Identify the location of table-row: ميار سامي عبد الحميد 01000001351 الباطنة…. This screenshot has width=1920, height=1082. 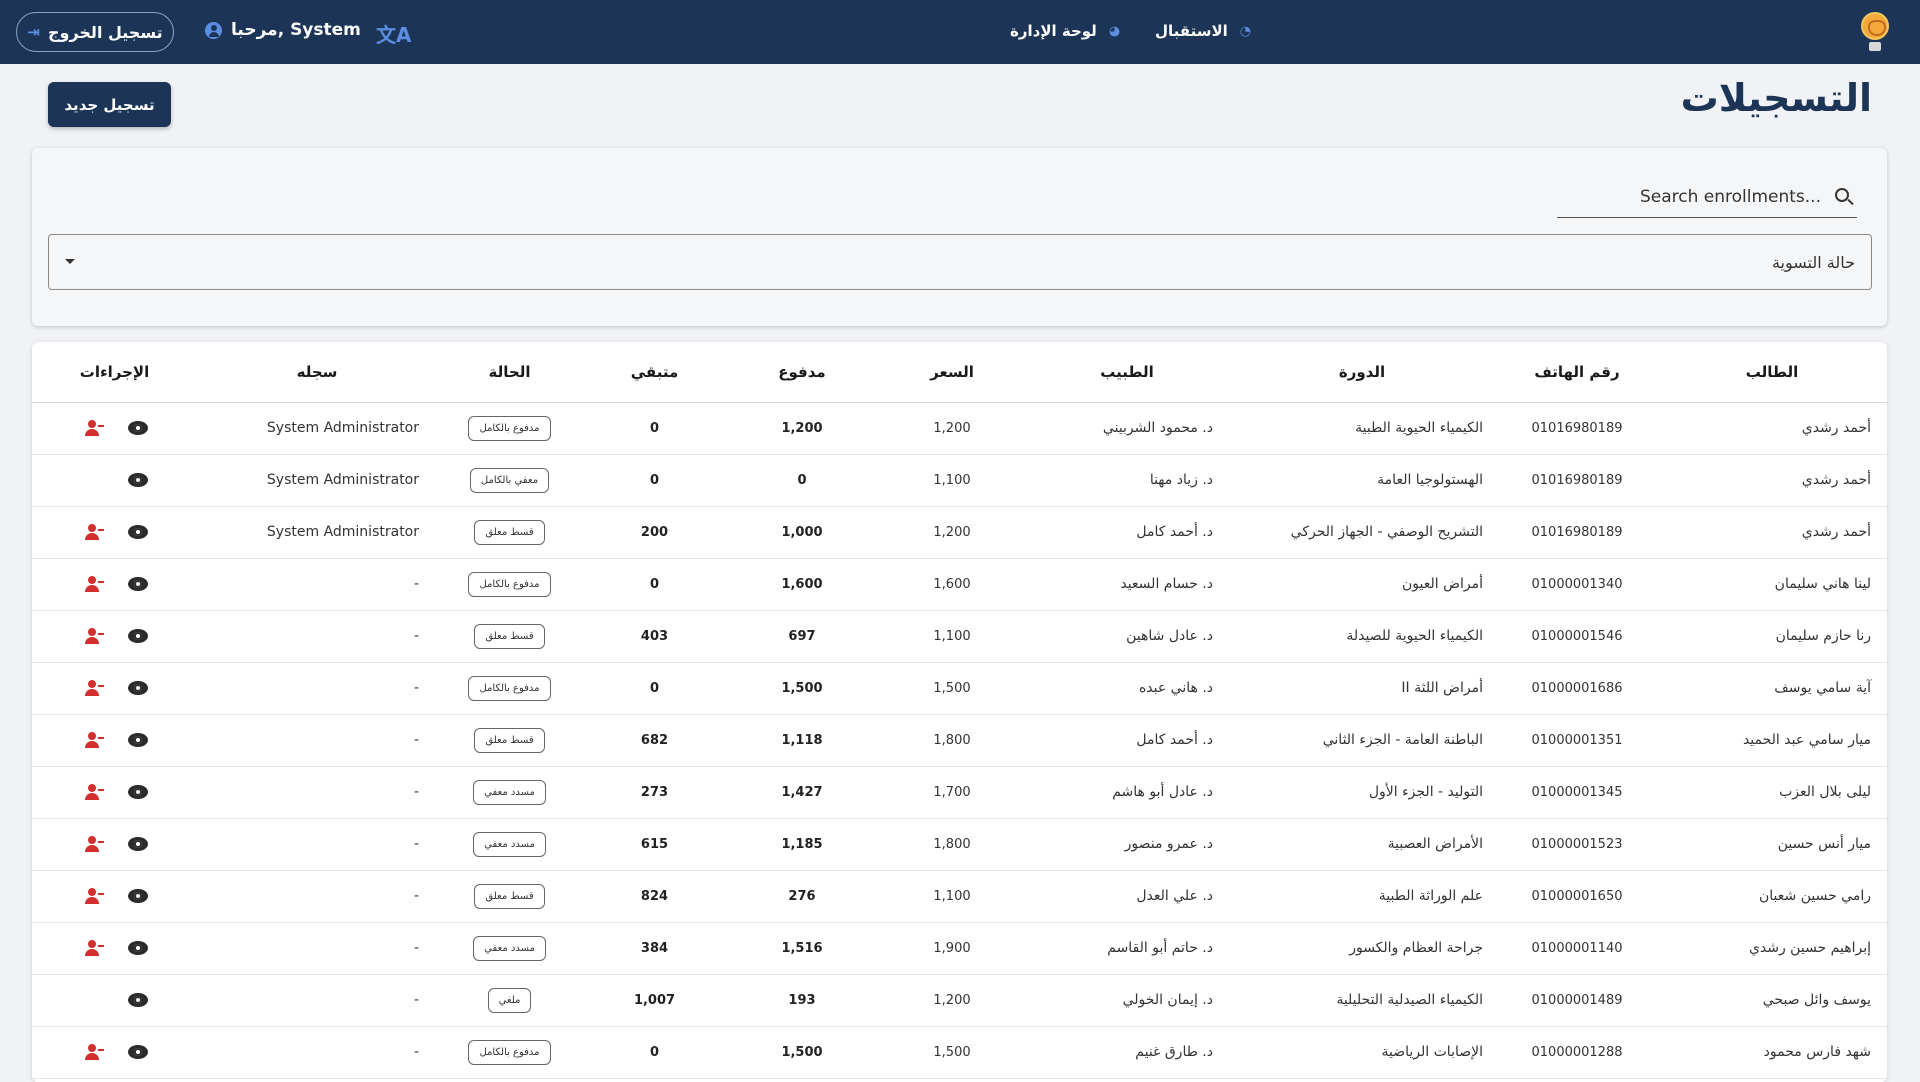
(959, 740).